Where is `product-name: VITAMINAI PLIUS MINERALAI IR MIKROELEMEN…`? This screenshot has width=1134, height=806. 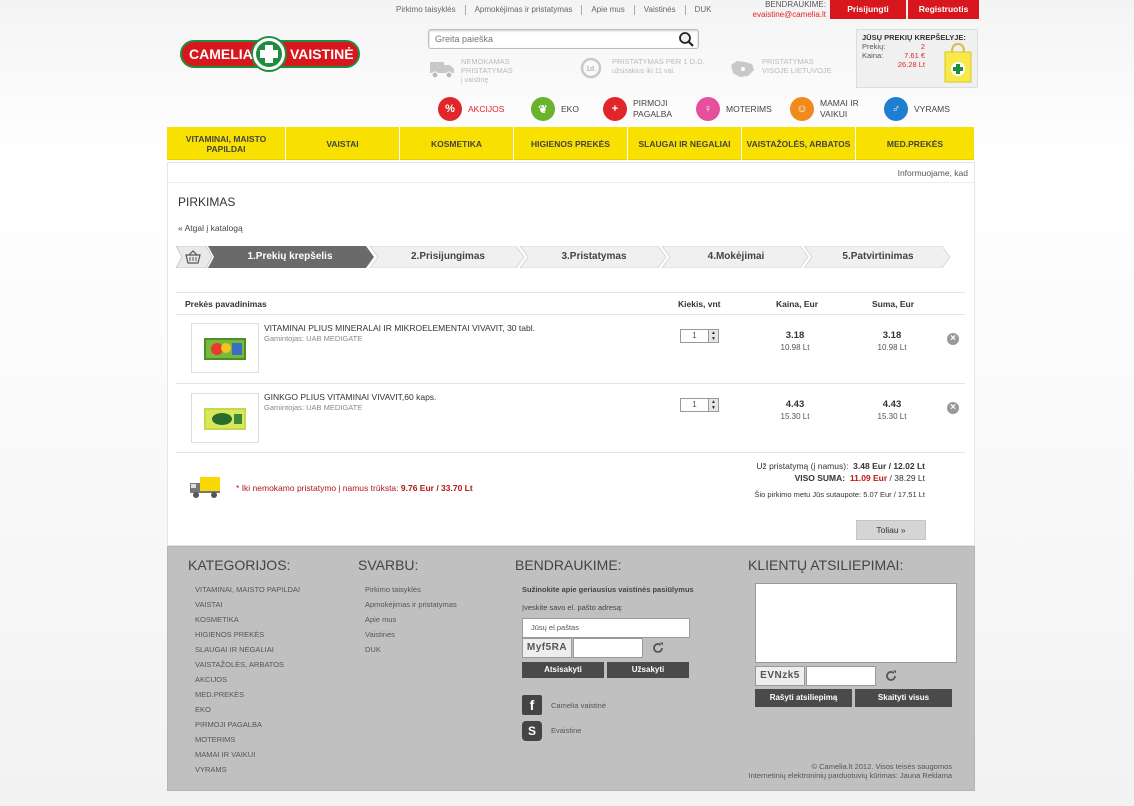
product-name: VITAMINAI PLIUS MINERALAI IR MIKROELEMEN… is located at coordinates (399, 328).